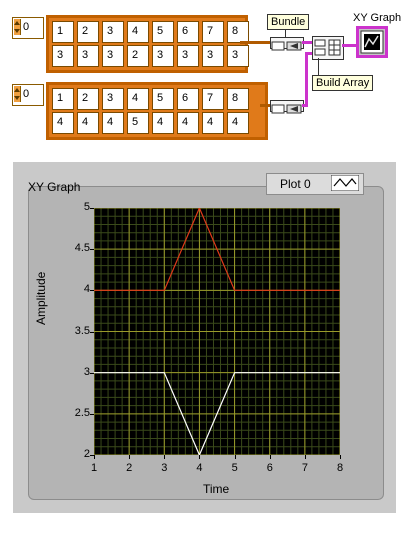  Describe the element at coordinates (265, 105) in the screenshot. I see `array2-wire` at that location.